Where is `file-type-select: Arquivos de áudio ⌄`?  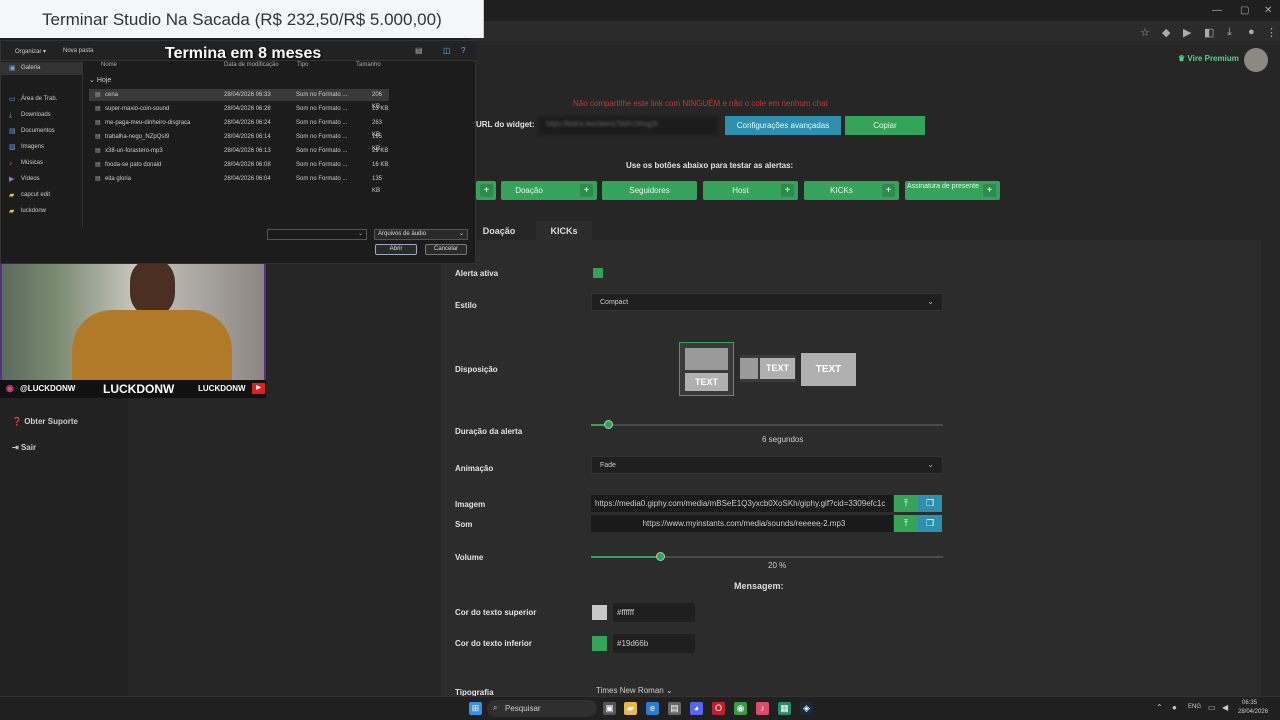
file-type-select: Arquivos de áudio ⌄ is located at coordinates (421, 234).